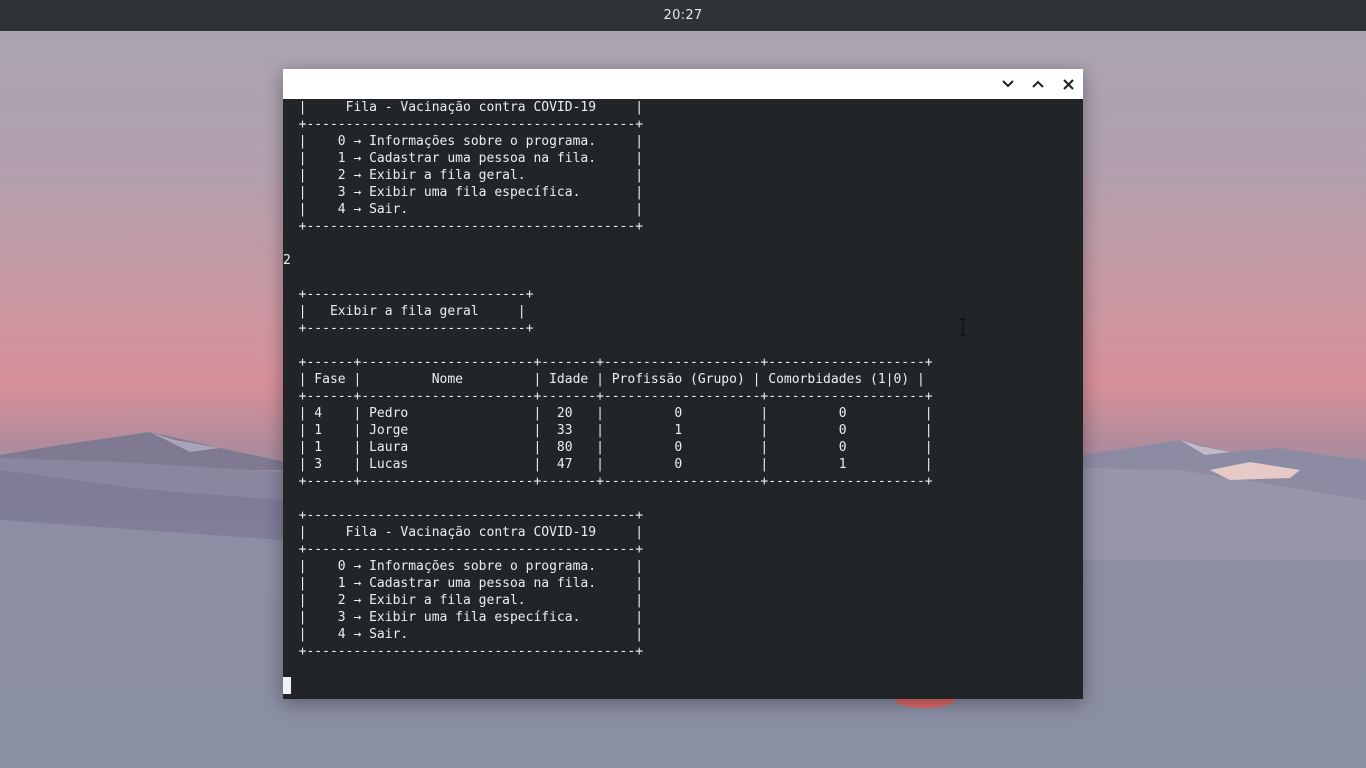 The image size is (1366, 768). Describe the element at coordinates (683, 84) in the screenshot. I see `window-titlebar` at that location.